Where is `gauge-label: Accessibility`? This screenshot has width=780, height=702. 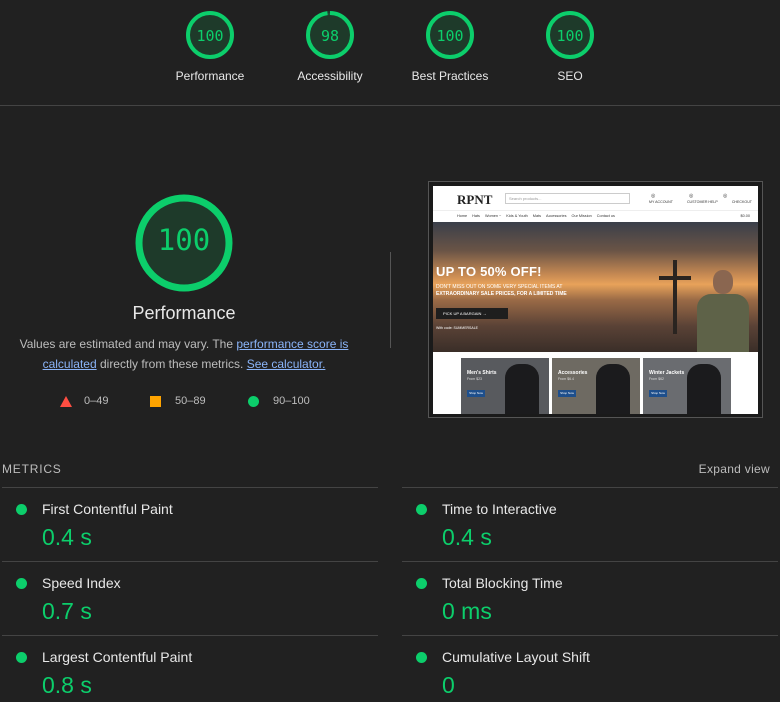
gauge-label: Accessibility is located at coordinates (330, 76).